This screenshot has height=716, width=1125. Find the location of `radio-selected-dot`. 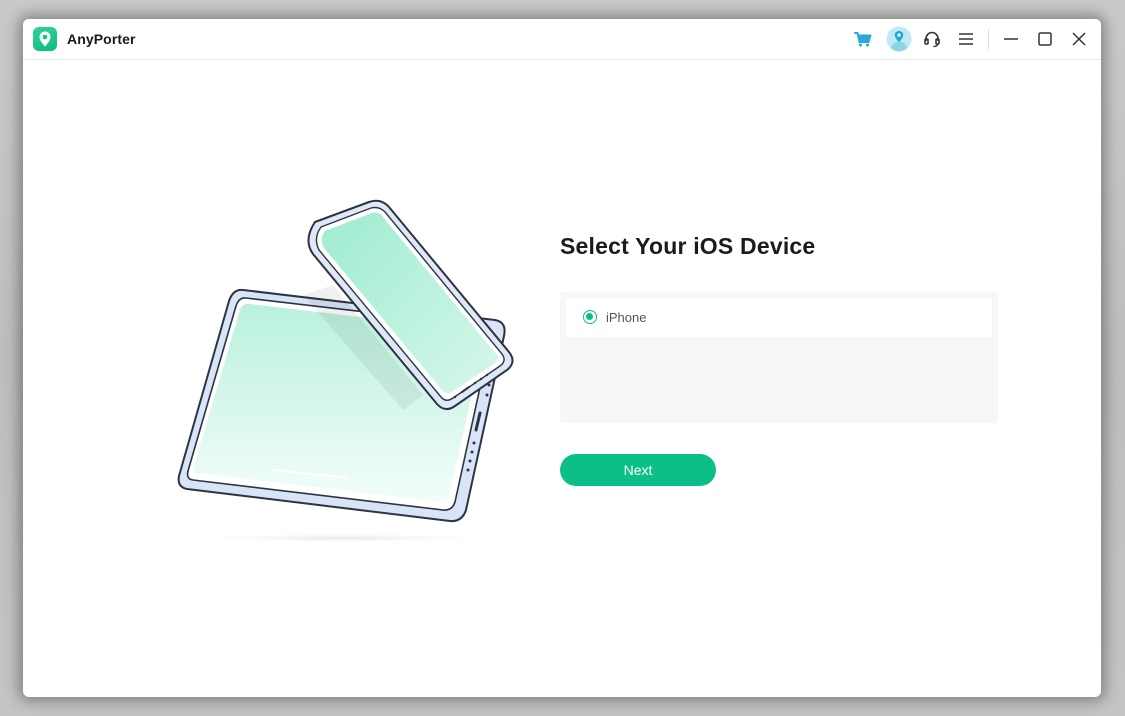

radio-selected-dot is located at coordinates (589, 316).